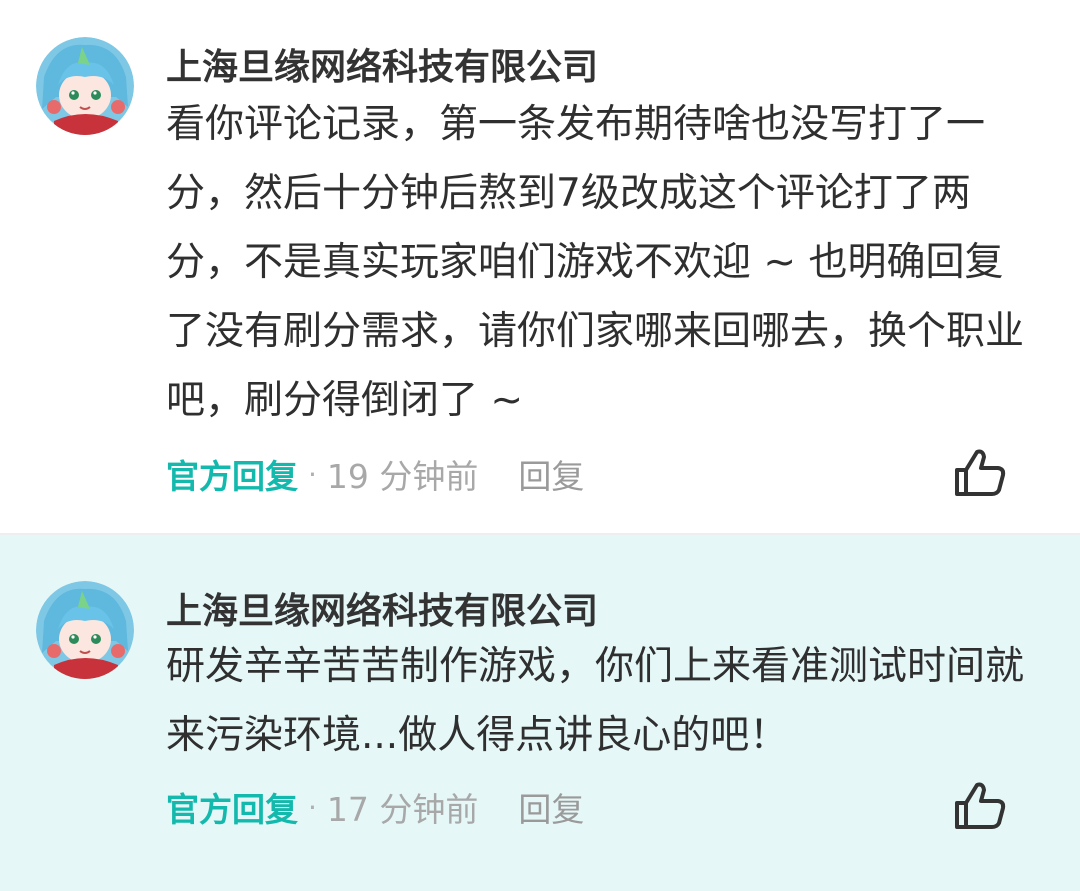 This screenshot has width=1080, height=891. I want to click on comment-time: 19 分钟前, so click(402, 476).